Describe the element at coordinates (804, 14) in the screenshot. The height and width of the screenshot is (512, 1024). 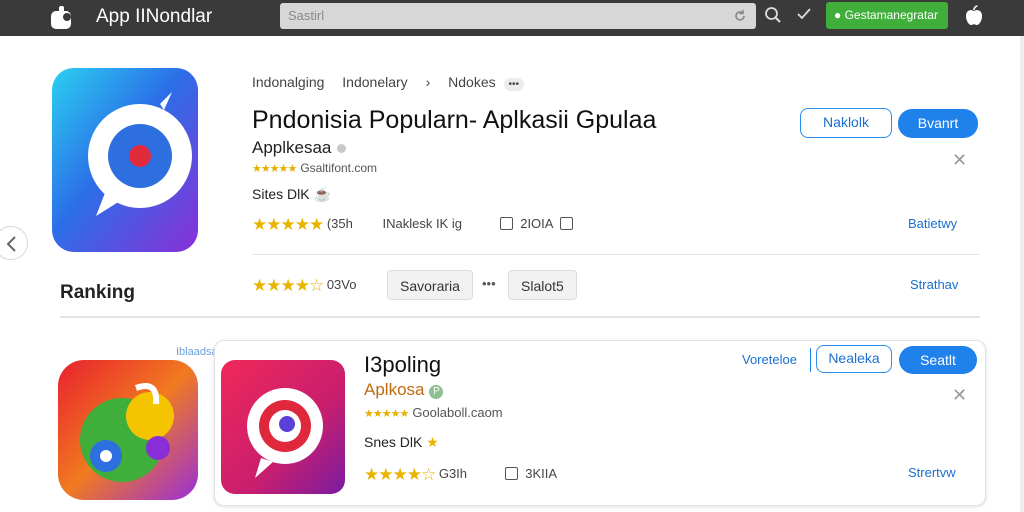
I see `check-icon` at that location.